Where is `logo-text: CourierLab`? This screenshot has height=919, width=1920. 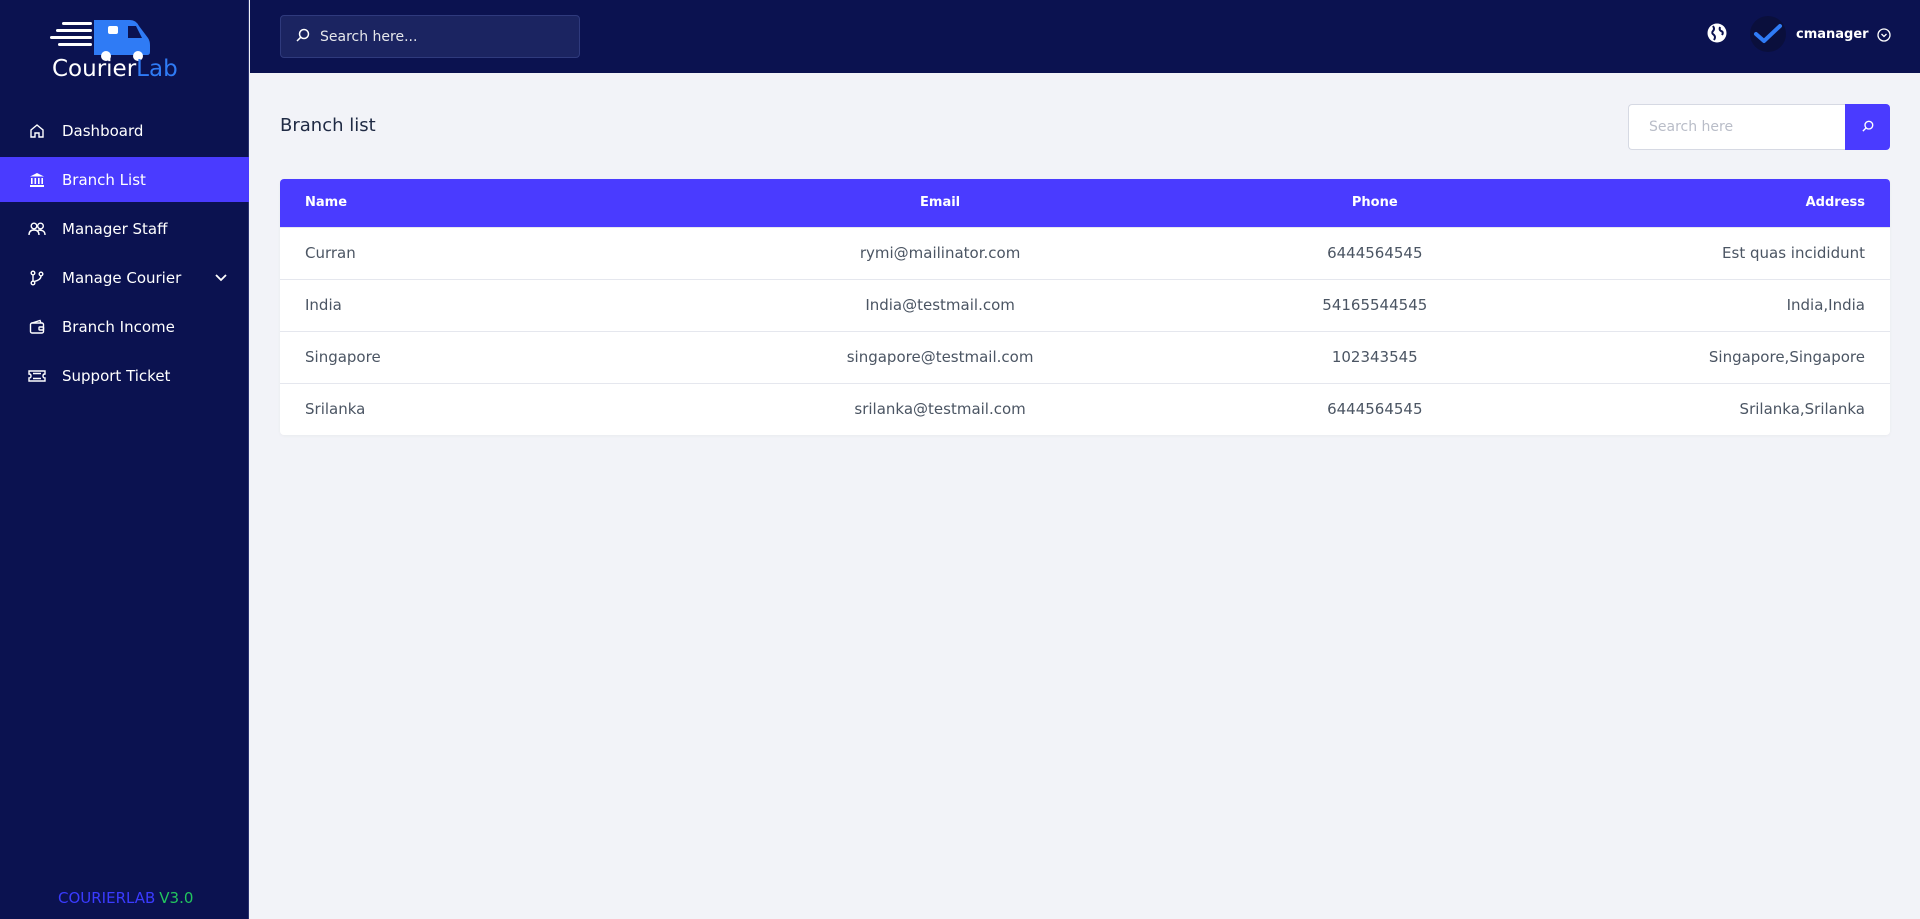
logo-text: CourierLab is located at coordinates (115, 69).